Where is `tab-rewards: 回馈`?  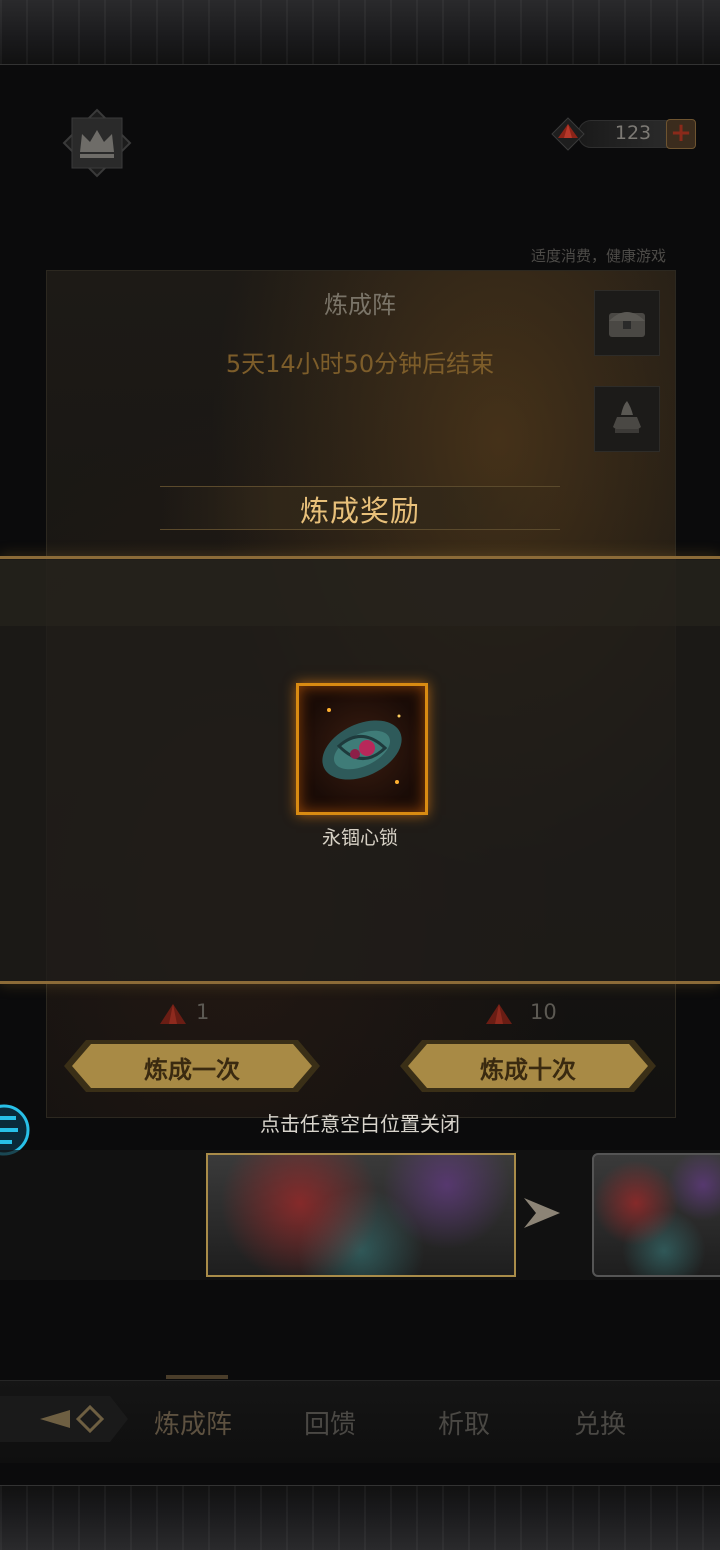 tab-rewards: 回馈 is located at coordinates (330, 1422).